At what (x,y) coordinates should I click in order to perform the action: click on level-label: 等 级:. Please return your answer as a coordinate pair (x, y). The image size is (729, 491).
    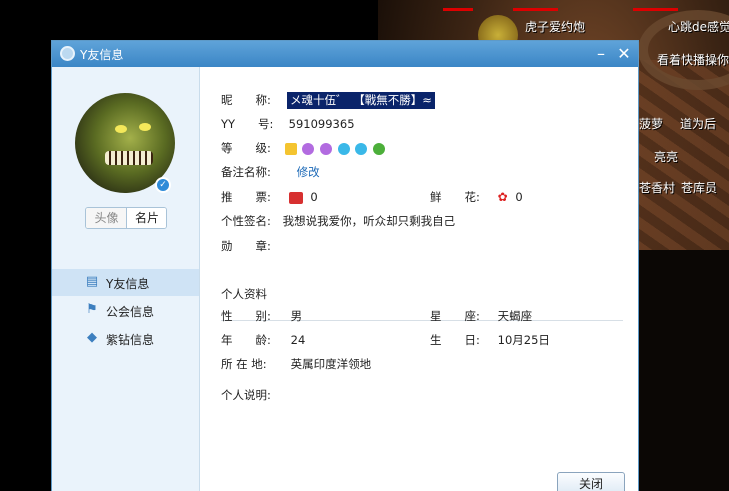
    Looking at the image, I should click on (246, 148).